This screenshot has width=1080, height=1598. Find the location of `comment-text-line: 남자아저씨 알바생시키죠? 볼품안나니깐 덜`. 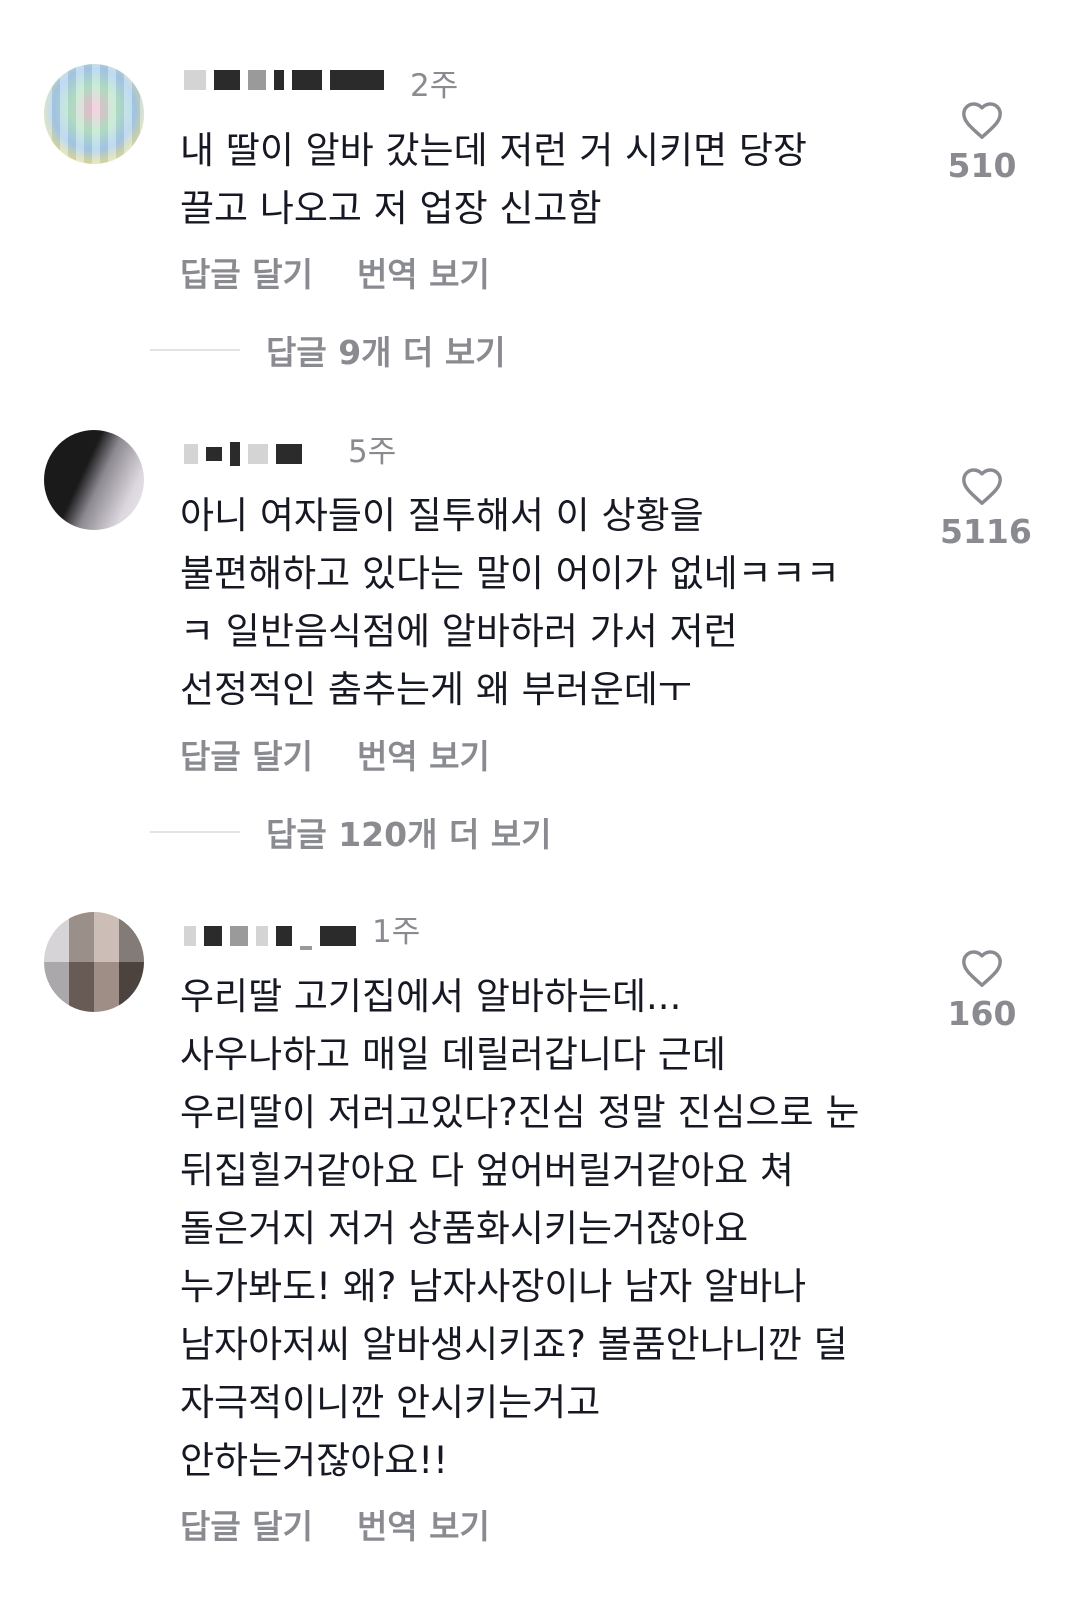

comment-text-line: 남자아저씨 알바생시키죠? 볼품안나니깐 덜 is located at coordinates (514, 1344).